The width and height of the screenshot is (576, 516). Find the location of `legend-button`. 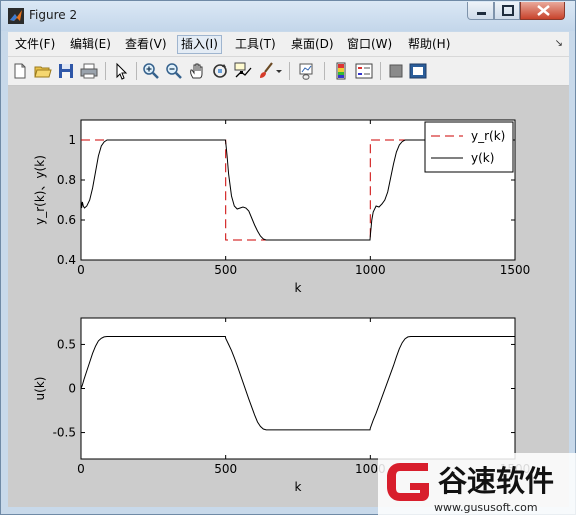

legend-button is located at coordinates (364, 71).